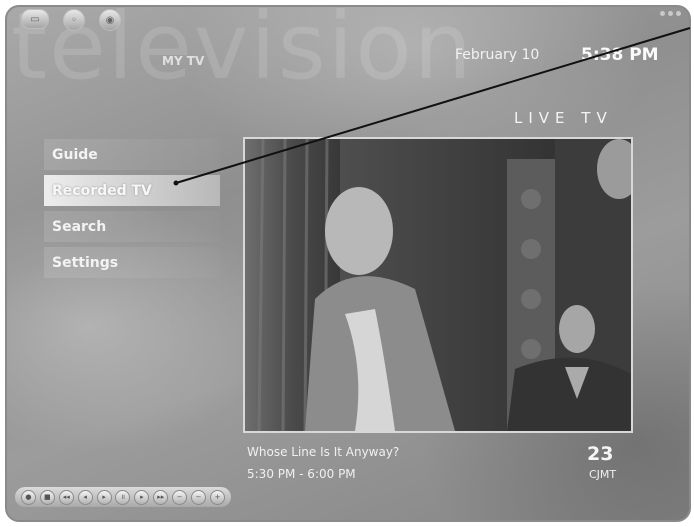 The image size is (694, 527). I want to click on maximize-icon, so click(670, 13).